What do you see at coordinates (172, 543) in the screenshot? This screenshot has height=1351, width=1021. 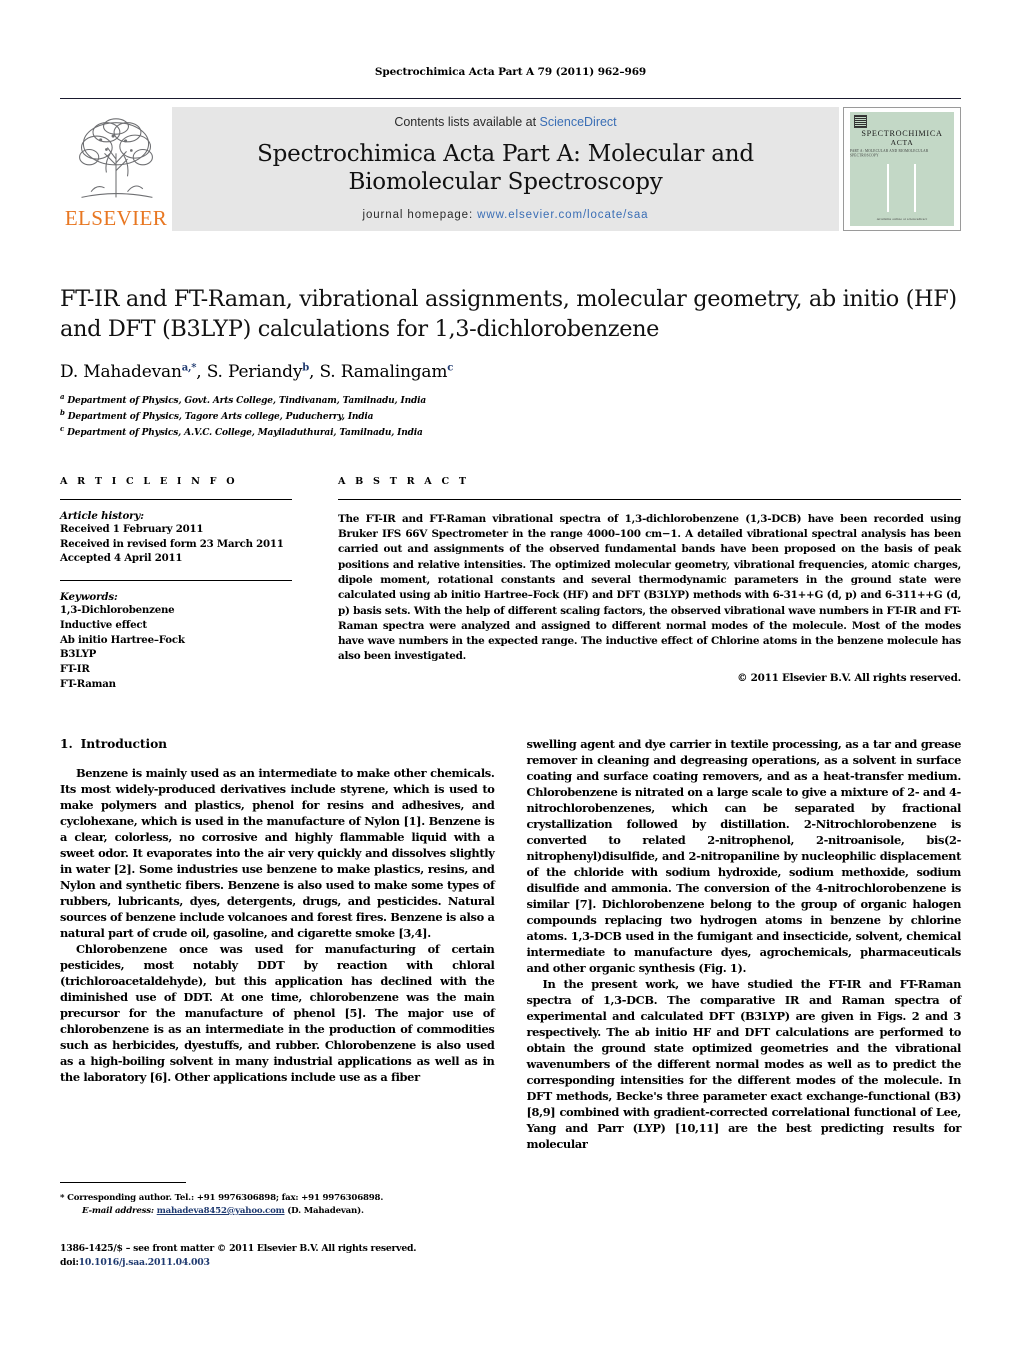 I see `history-item: Received in revised form 23 March 2011` at bounding box center [172, 543].